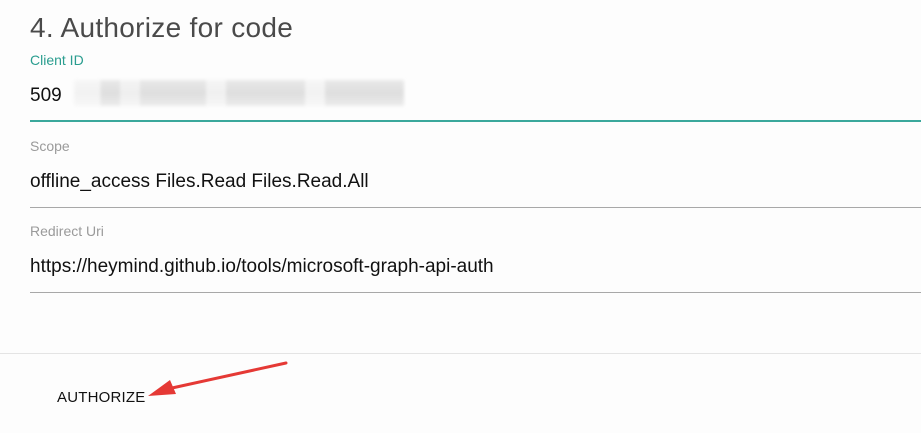 The image size is (921, 433). What do you see at coordinates (475, 121) in the screenshot?
I see `client-id-underline` at bounding box center [475, 121].